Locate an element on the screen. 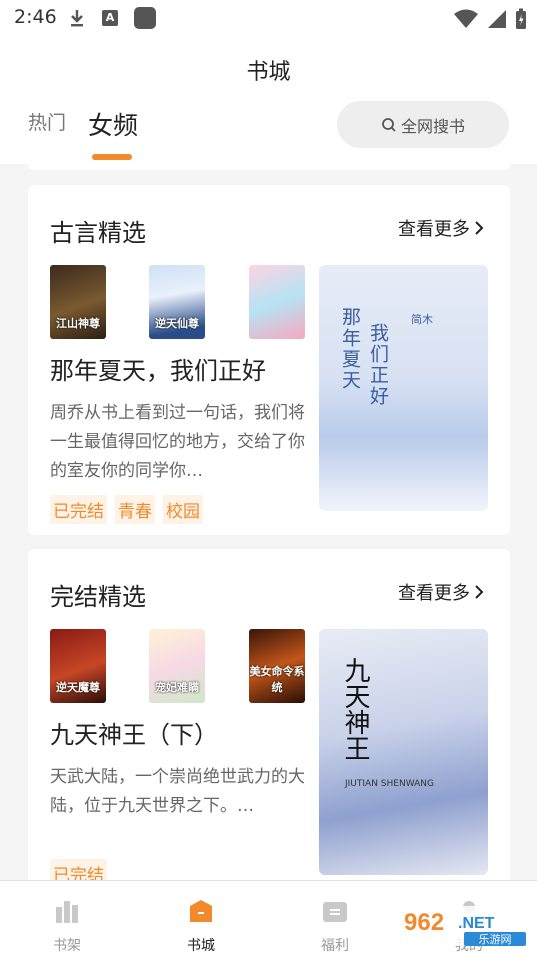  featured-book-cover: 那年夏天 我们正好 简木 is located at coordinates (403, 388).